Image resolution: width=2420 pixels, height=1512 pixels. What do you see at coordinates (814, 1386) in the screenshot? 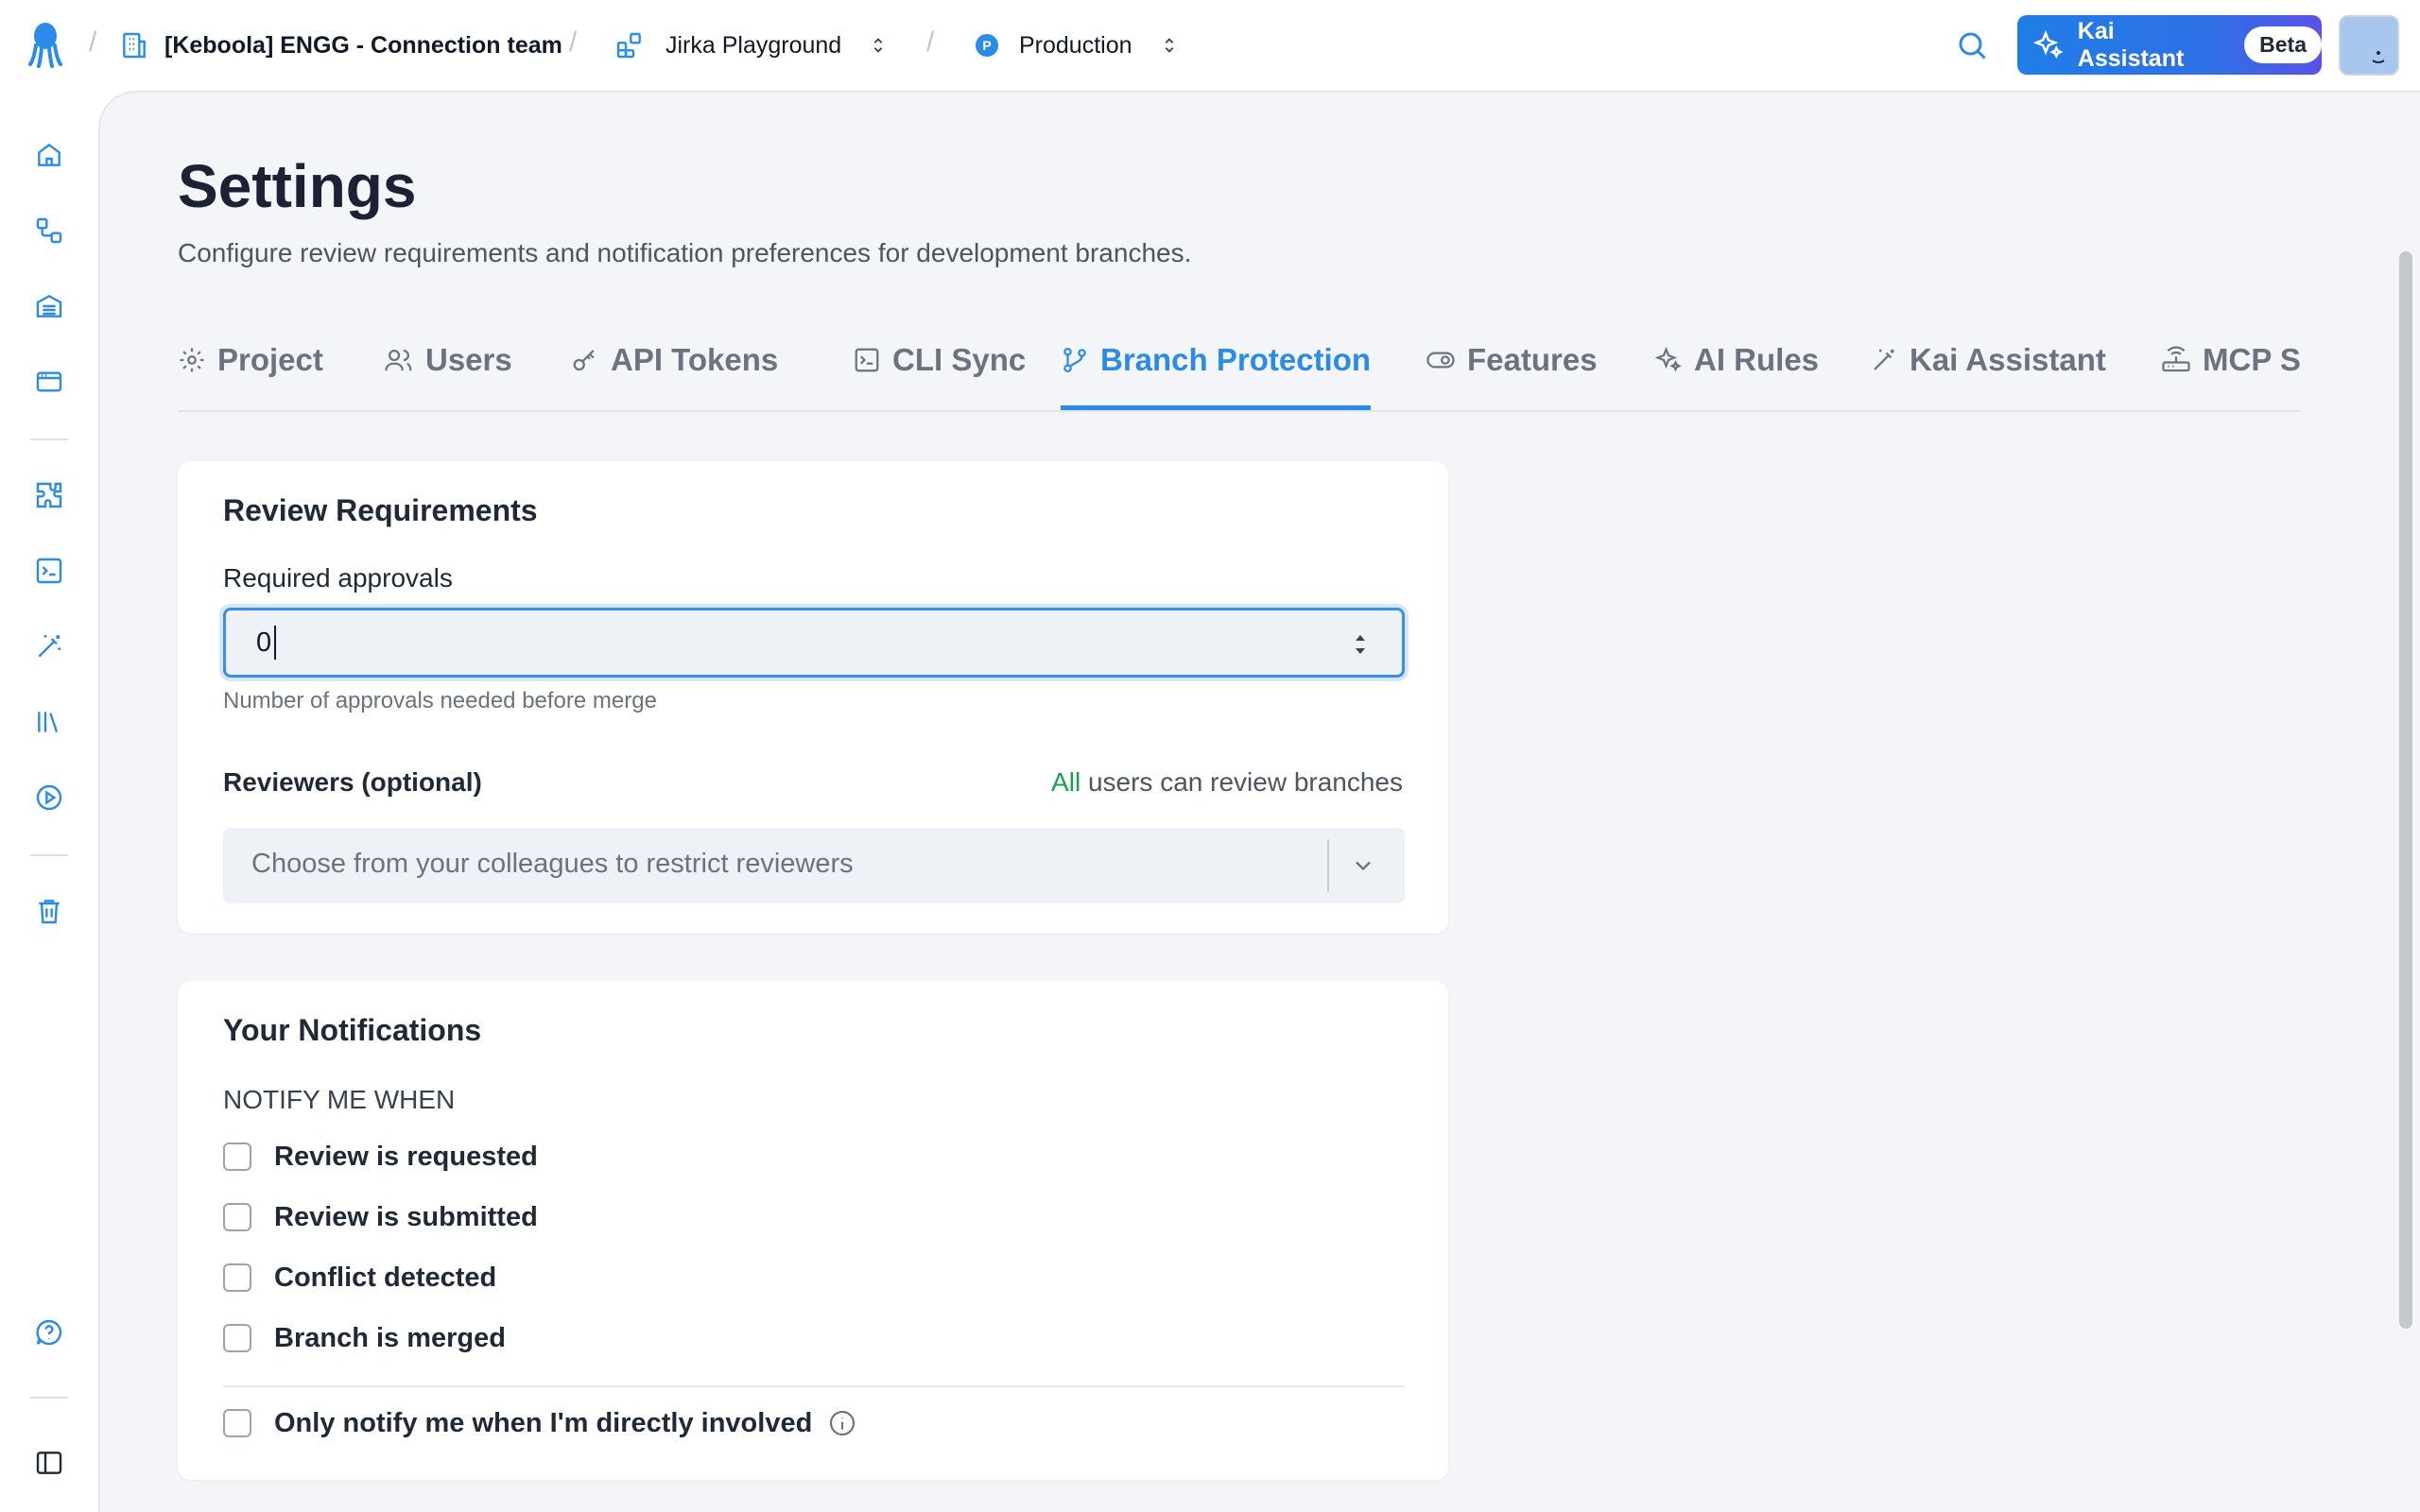
I see `notifications-divider` at bounding box center [814, 1386].